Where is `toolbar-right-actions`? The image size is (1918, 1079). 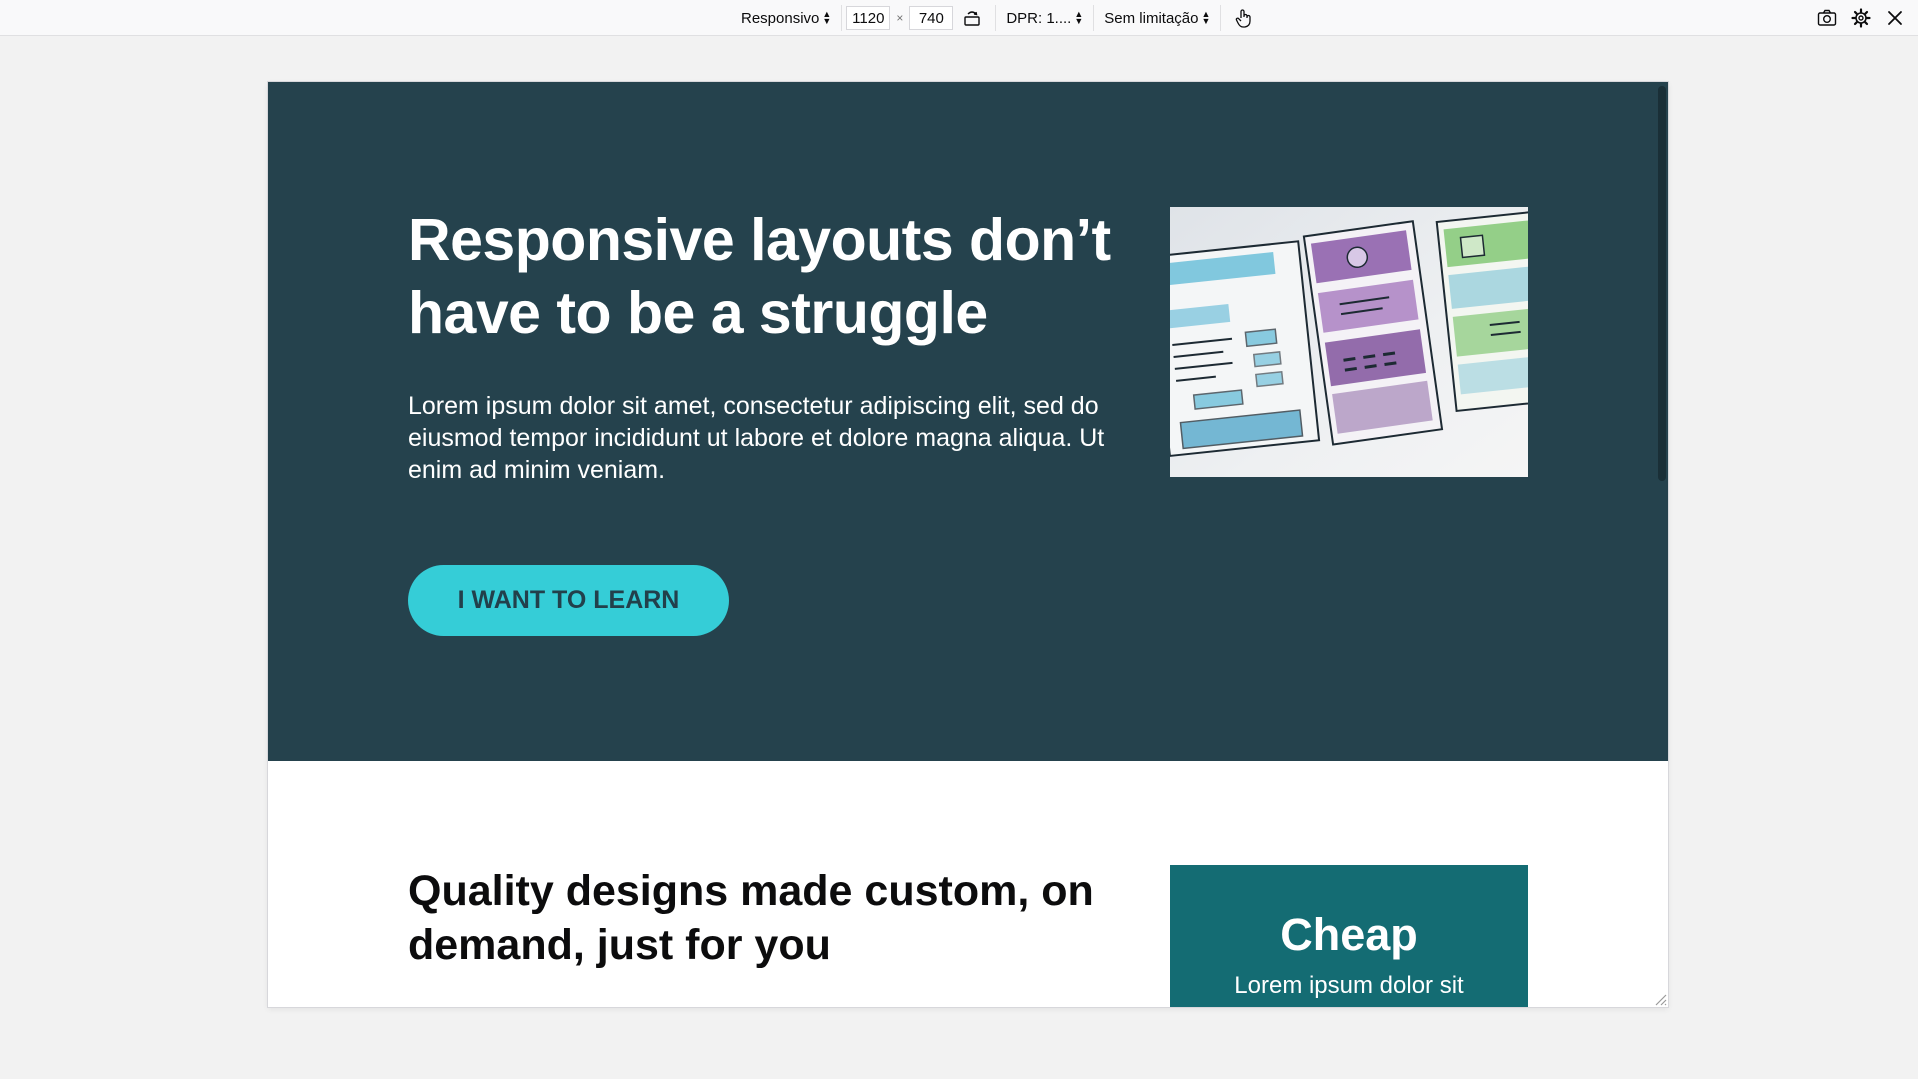 toolbar-right-actions is located at coordinates (1861, 18).